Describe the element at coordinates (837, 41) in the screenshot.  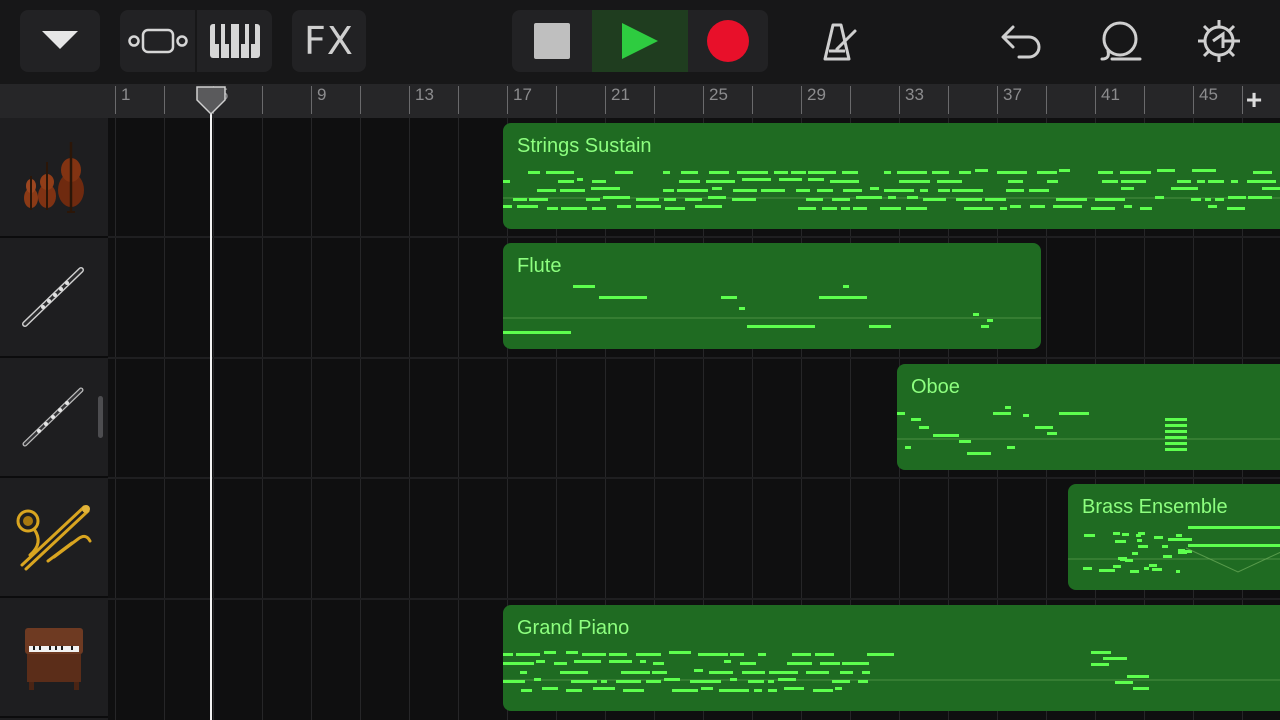
I see `metronome-button` at that location.